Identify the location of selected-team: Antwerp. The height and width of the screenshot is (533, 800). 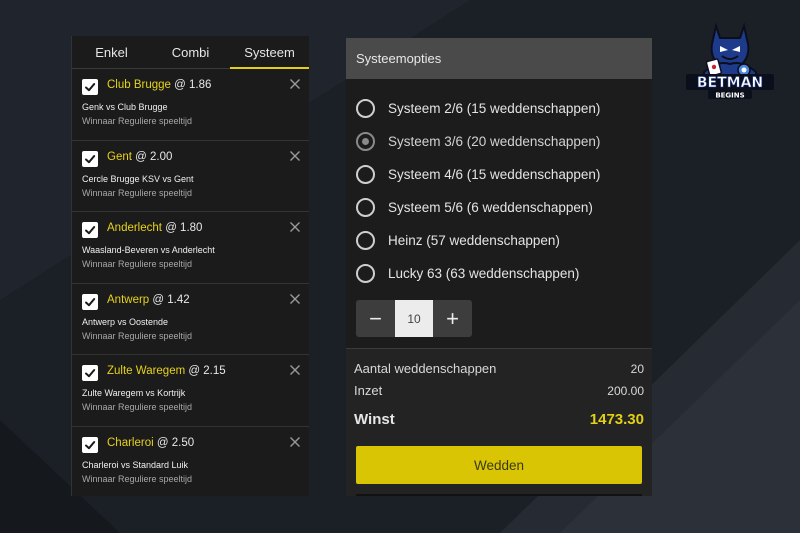
(128, 299).